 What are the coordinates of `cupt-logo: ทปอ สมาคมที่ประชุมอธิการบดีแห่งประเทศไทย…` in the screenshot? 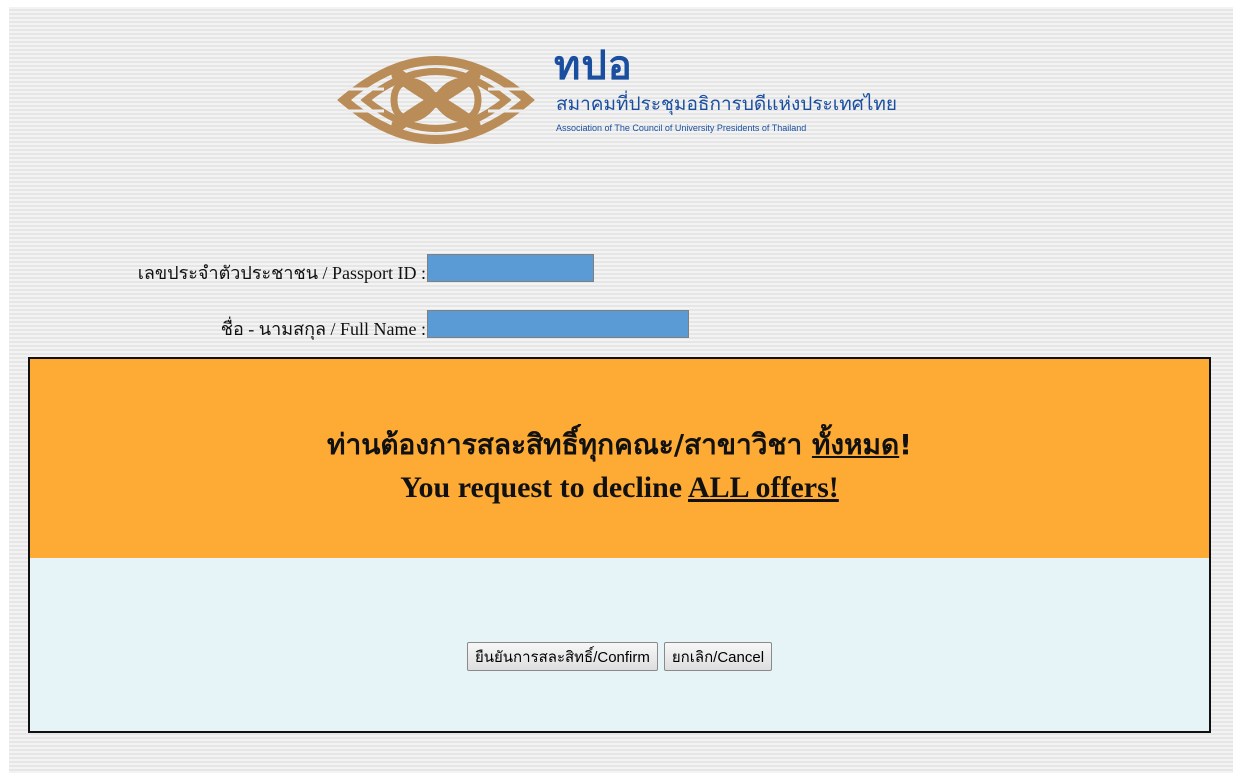 It's located at (626, 100).